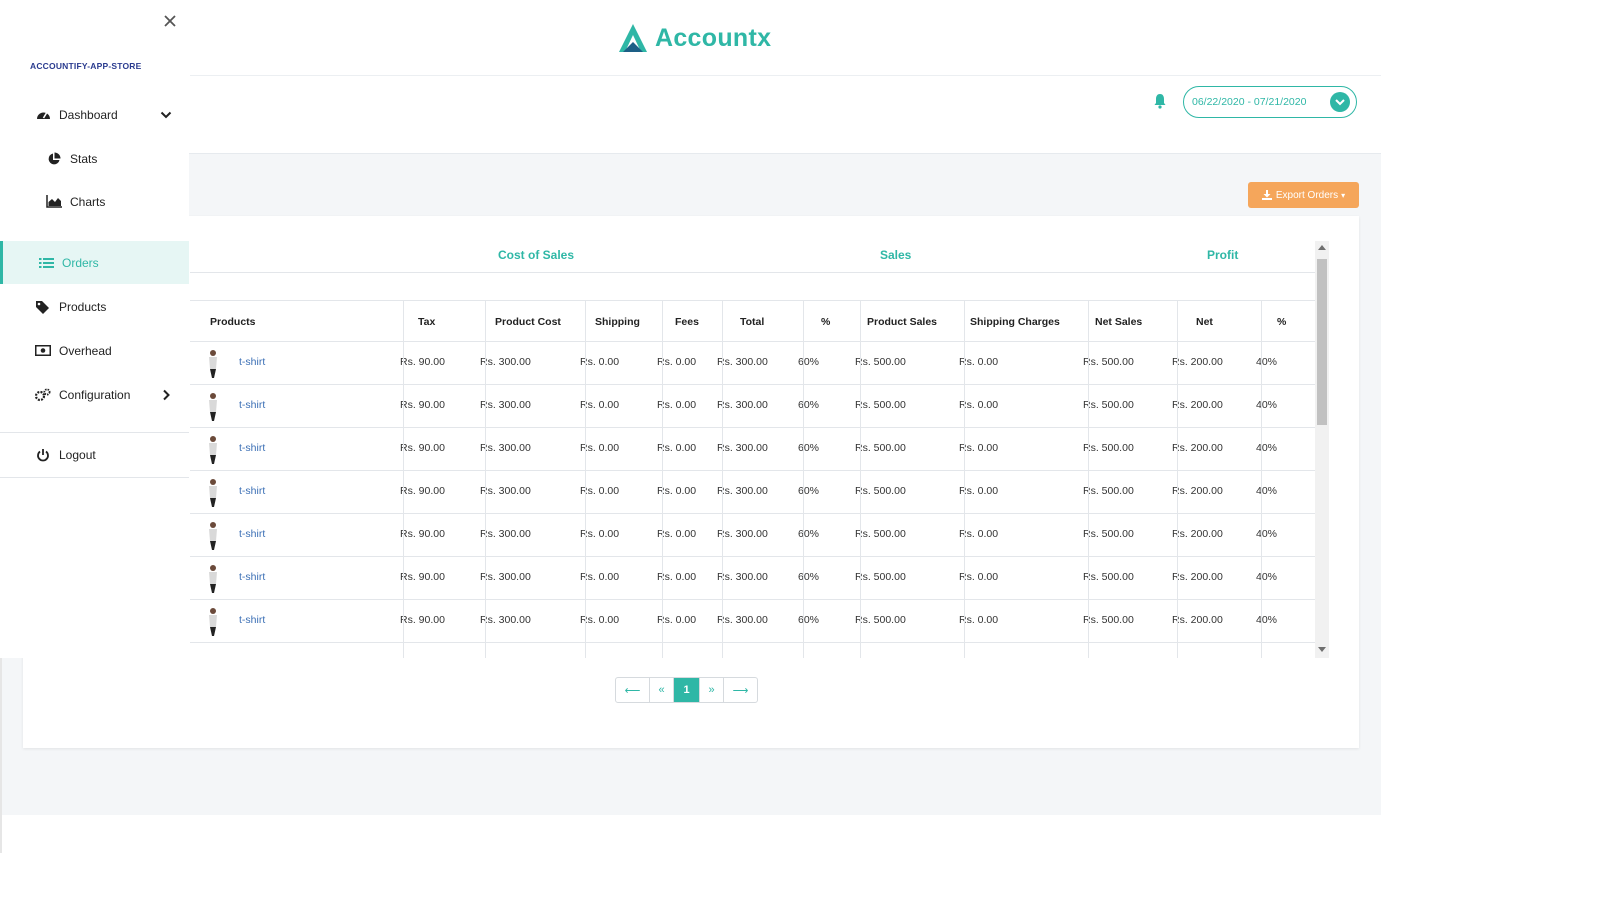 The width and height of the screenshot is (1600, 900). What do you see at coordinates (170, 21) in the screenshot?
I see `close-icon` at bounding box center [170, 21].